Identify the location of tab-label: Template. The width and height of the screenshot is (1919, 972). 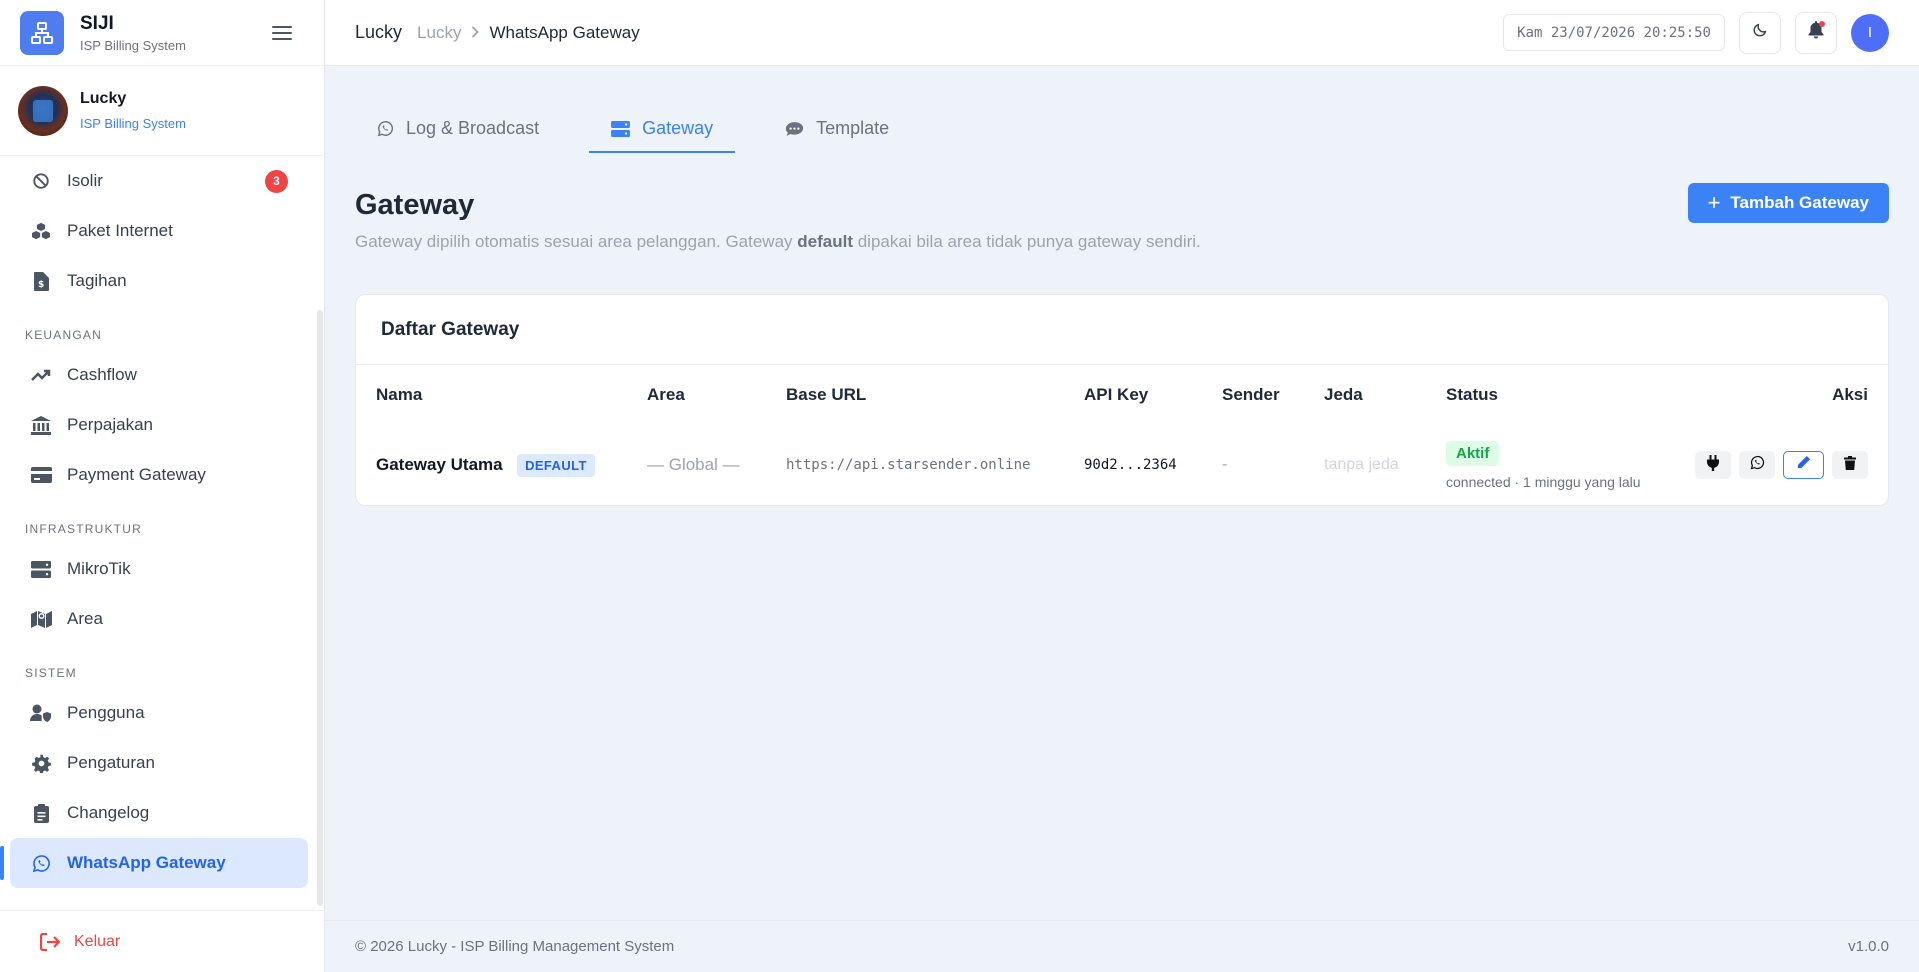
(853, 128).